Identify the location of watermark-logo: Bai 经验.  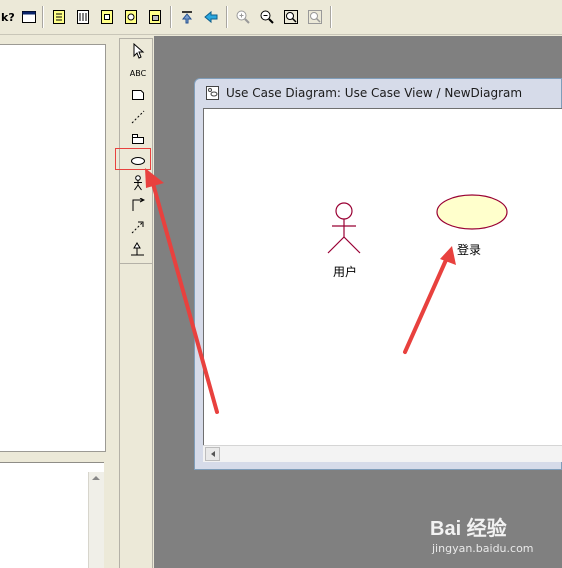
(468, 529).